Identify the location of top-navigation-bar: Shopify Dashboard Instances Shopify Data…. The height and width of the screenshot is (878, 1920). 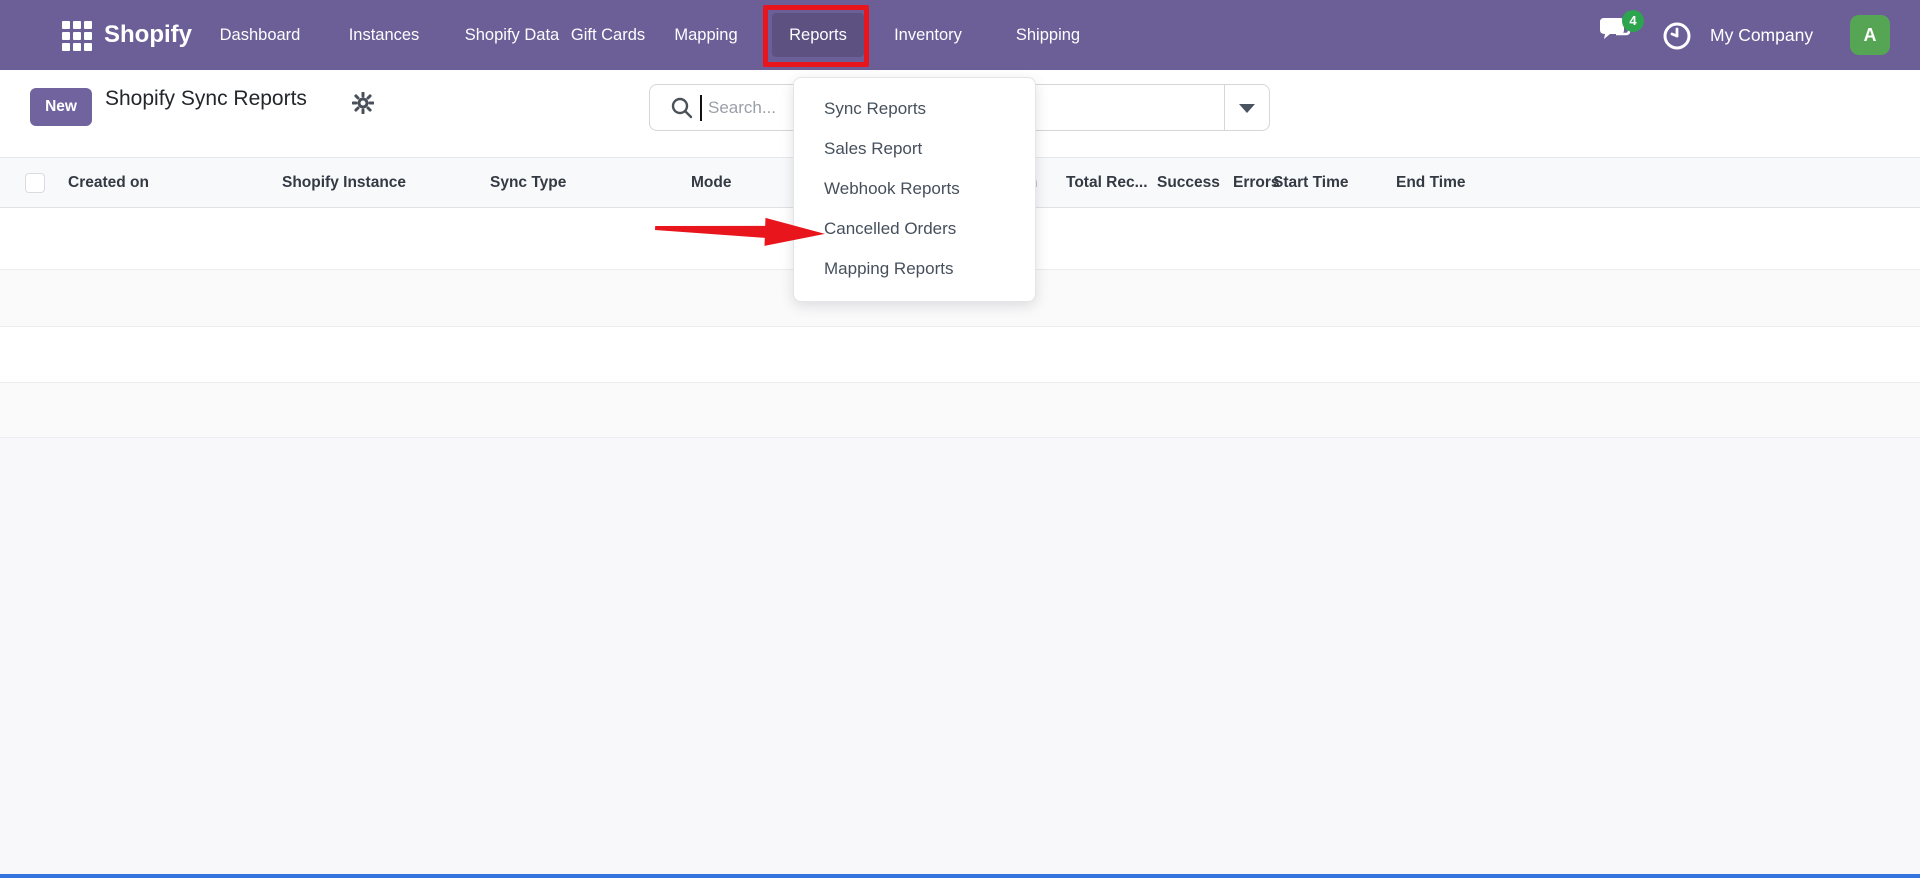
(960, 35).